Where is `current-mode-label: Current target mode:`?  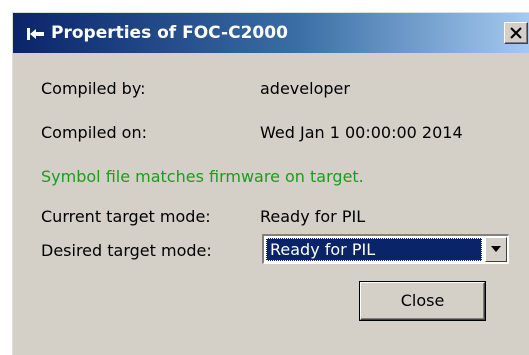 current-mode-label: Current target mode: is located at coordinates (126, 216).